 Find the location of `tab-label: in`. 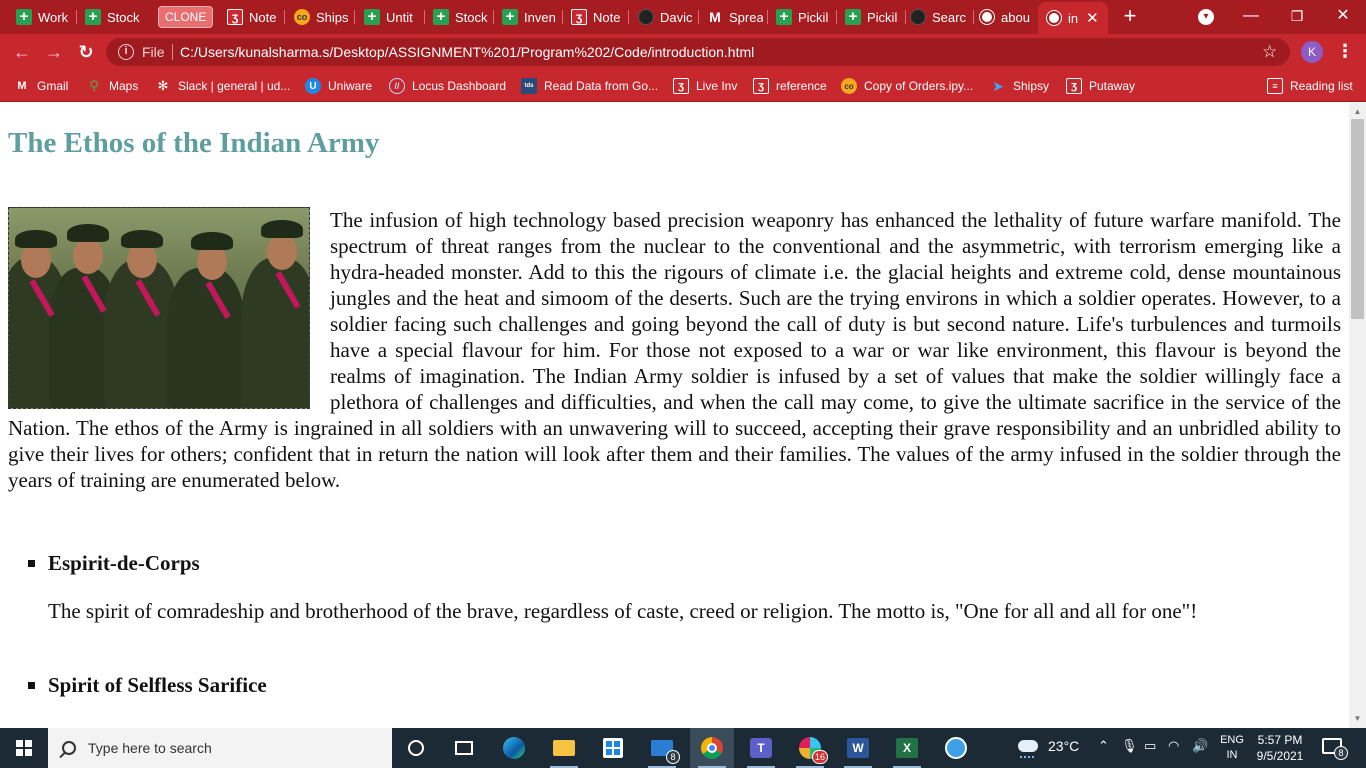

tab-label: in is located at coordinates (1073, 18).